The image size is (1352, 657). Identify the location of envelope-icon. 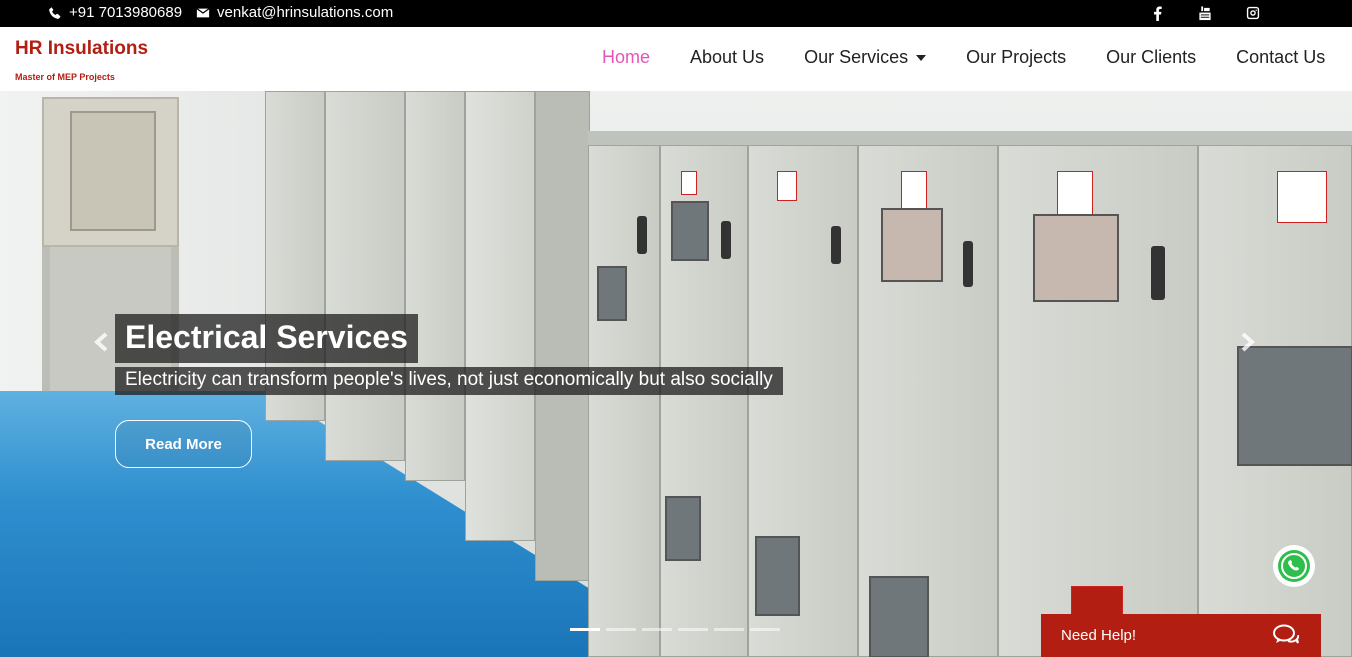
(203, 12).